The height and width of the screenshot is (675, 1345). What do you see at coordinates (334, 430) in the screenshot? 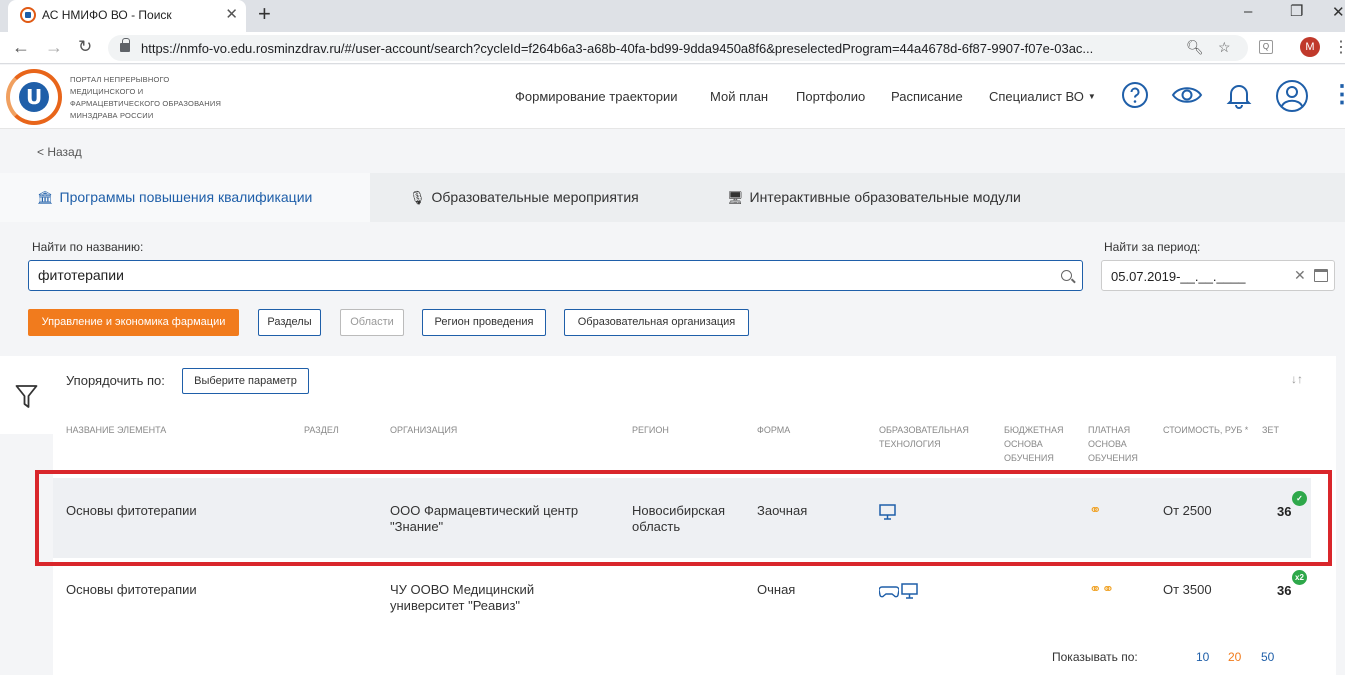
I see `column-header-section: Раздел` at bounding box center [334, 430].